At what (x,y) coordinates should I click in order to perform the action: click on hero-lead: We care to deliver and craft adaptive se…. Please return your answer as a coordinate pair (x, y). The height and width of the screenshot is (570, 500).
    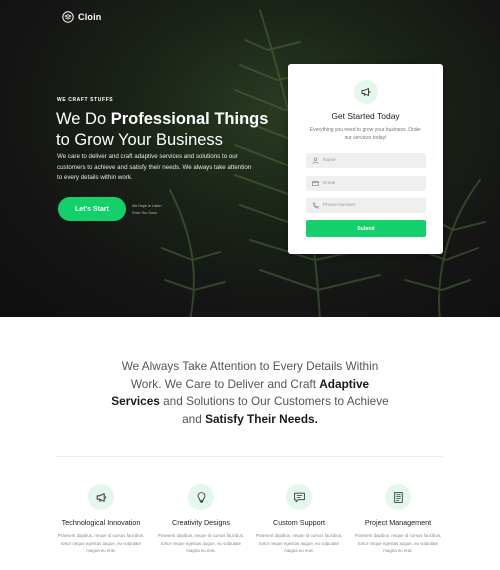
    Looking at the image, I should click on (154, 167).